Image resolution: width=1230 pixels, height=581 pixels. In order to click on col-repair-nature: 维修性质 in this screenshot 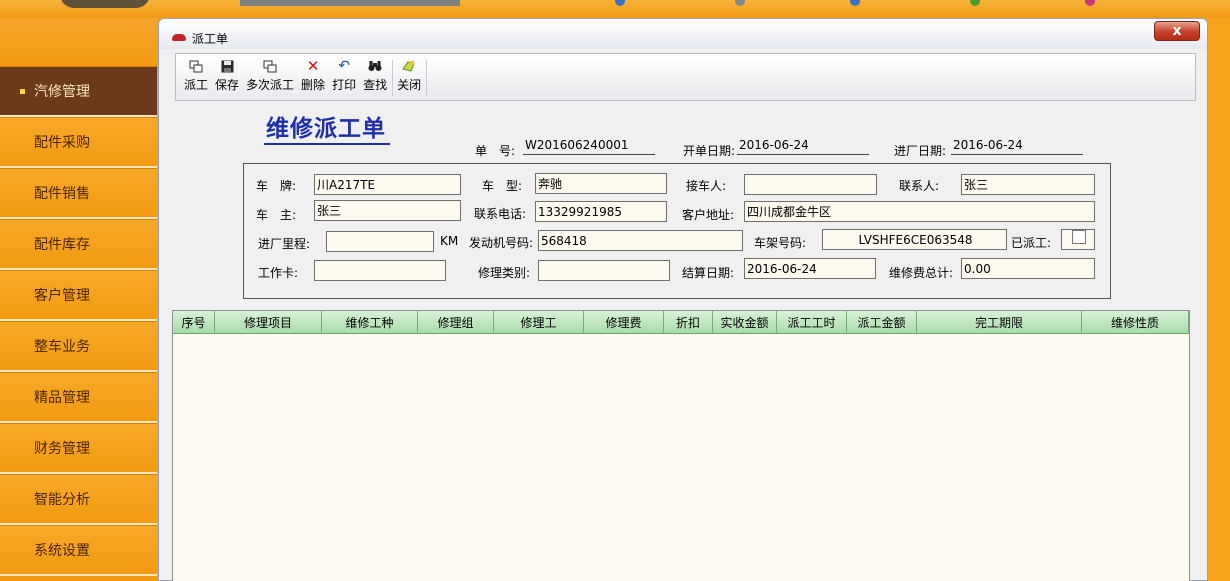, I will do `click(1135, 322)`.